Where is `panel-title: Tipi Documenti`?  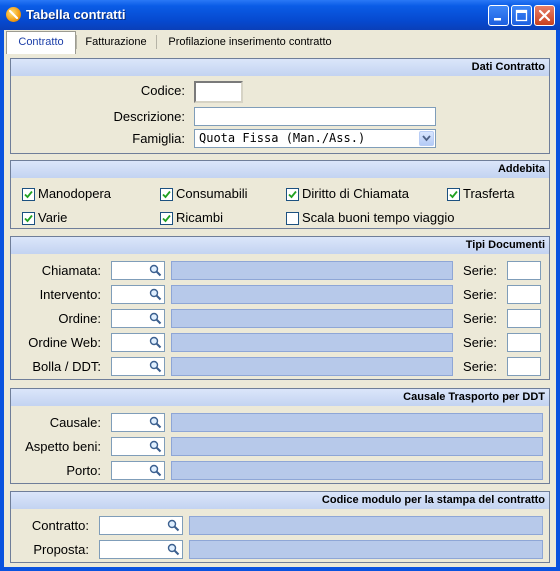 panel-title: Tipi Documenti is located at coordinates (505, 245).